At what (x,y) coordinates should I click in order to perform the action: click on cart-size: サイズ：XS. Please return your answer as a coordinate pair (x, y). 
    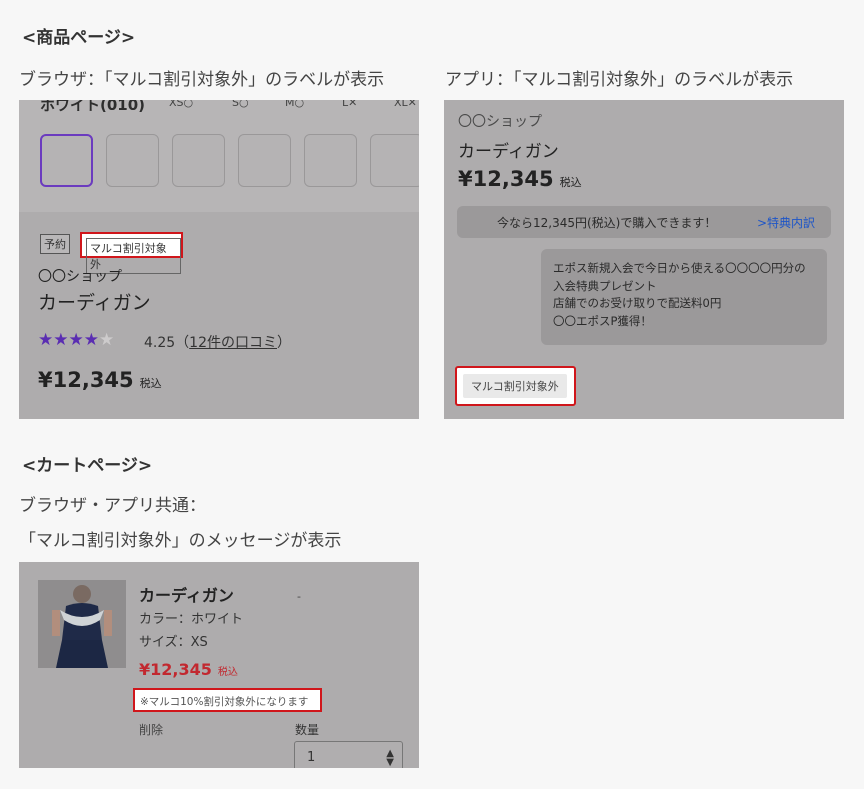
    Looking at the image, I should click on (173, 642).